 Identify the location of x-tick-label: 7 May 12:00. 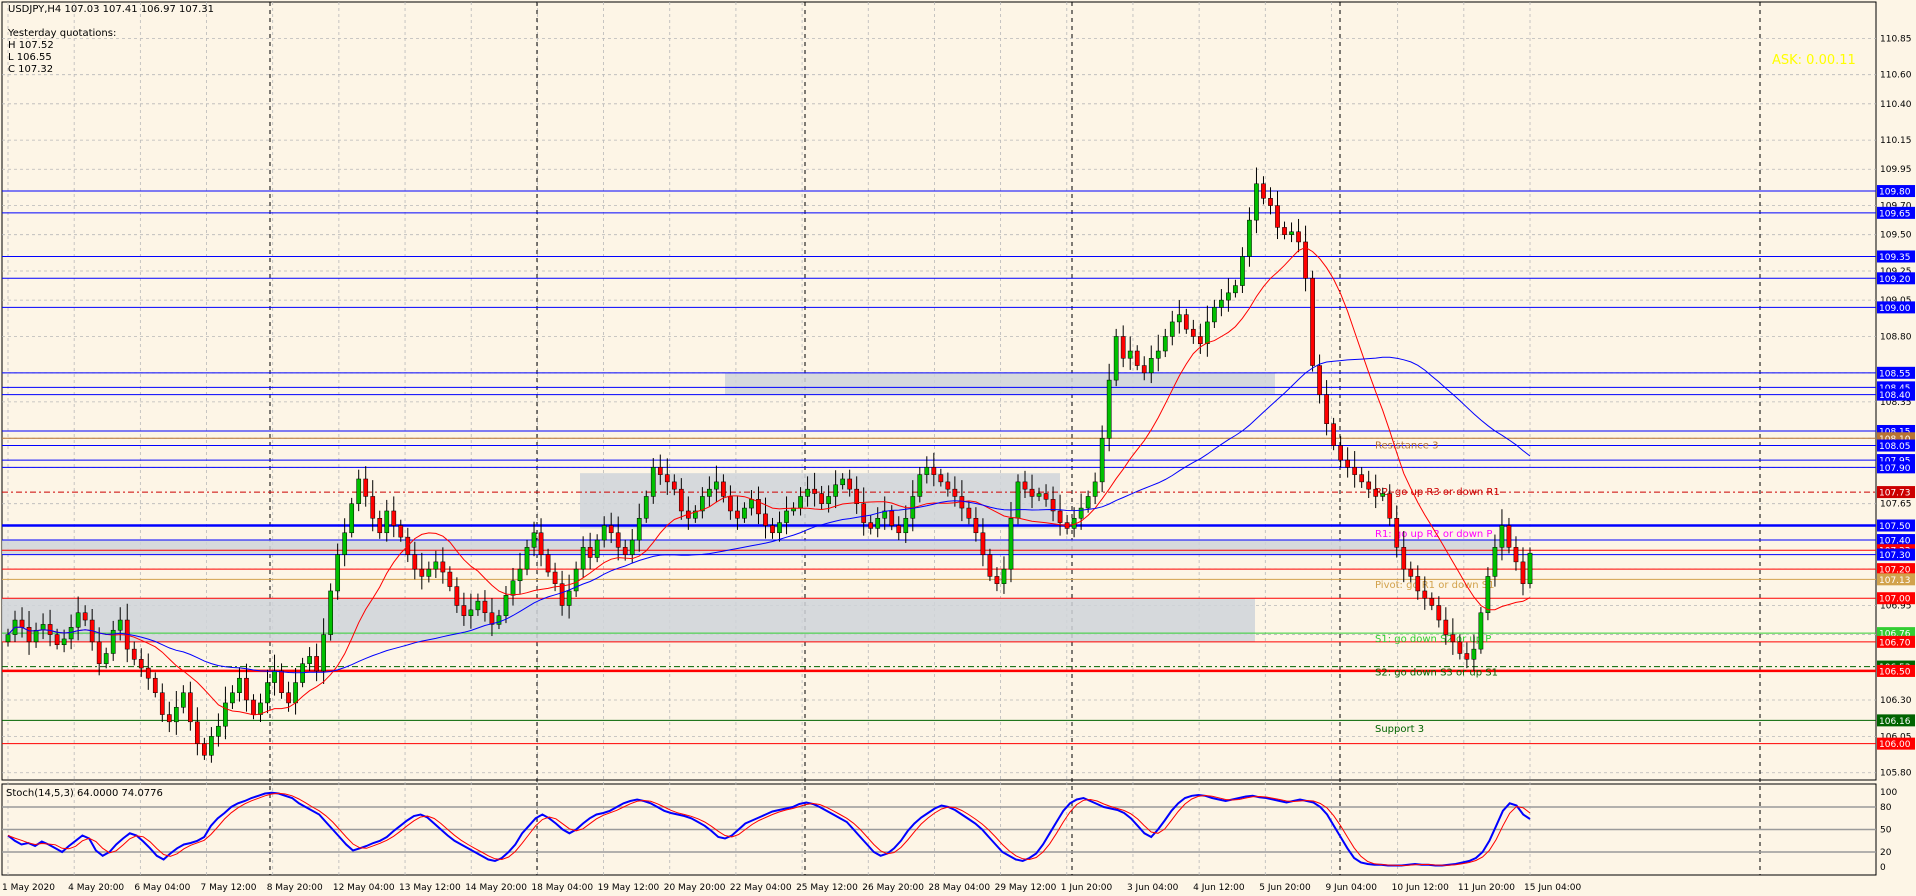
(229, 888).